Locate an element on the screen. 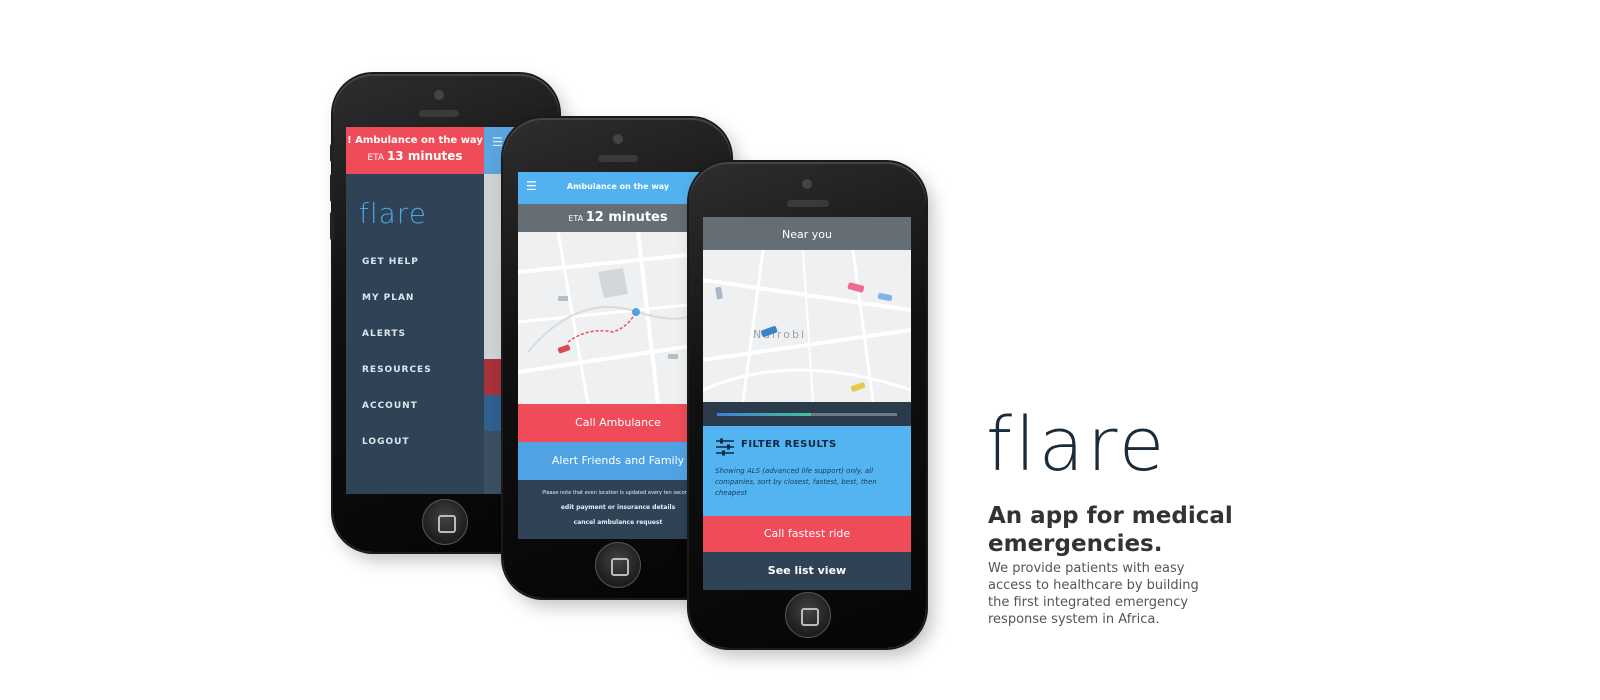 The image size is (1600, 700). map-graphic is located at coordinates (618, 318).